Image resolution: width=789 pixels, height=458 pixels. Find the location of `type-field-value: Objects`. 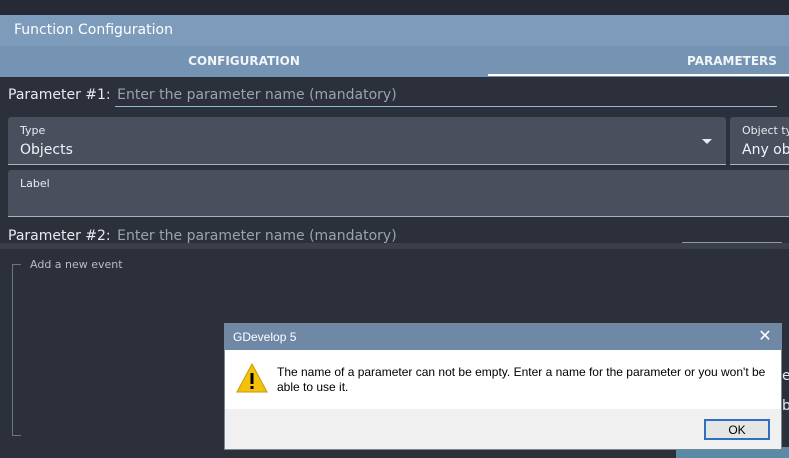

type-field-value: Objects is located at coordinates (46, 150).